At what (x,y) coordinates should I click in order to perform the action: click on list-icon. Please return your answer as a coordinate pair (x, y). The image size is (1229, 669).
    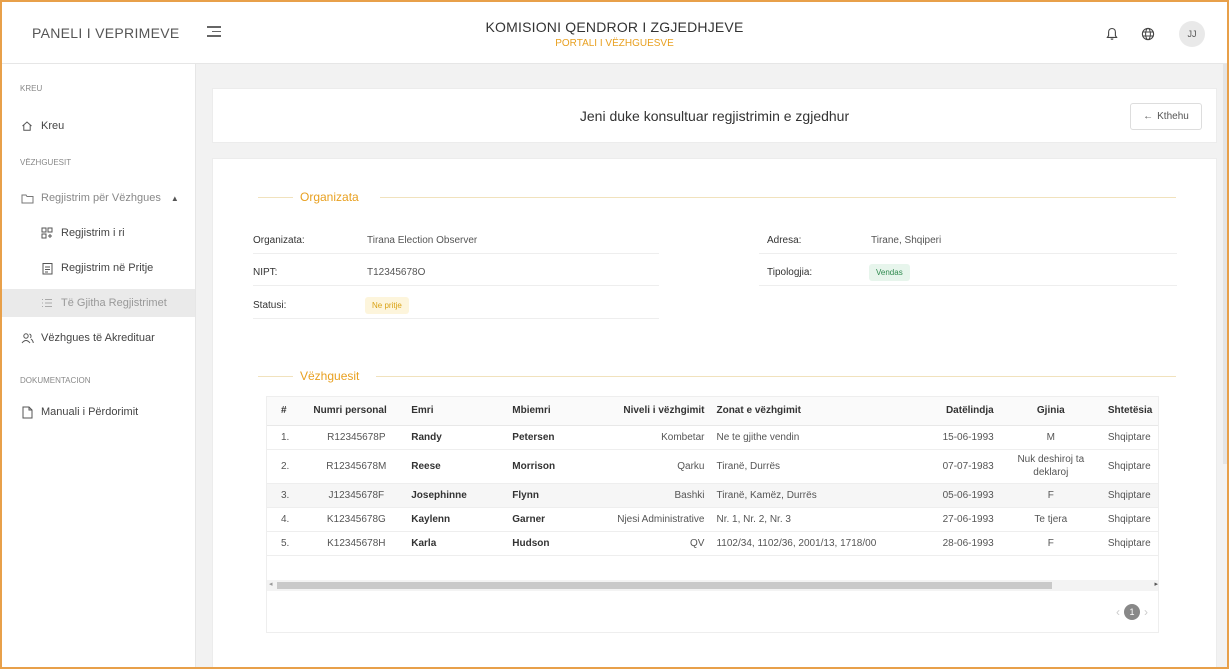
    Looking at the image, I should click on (47, 303).